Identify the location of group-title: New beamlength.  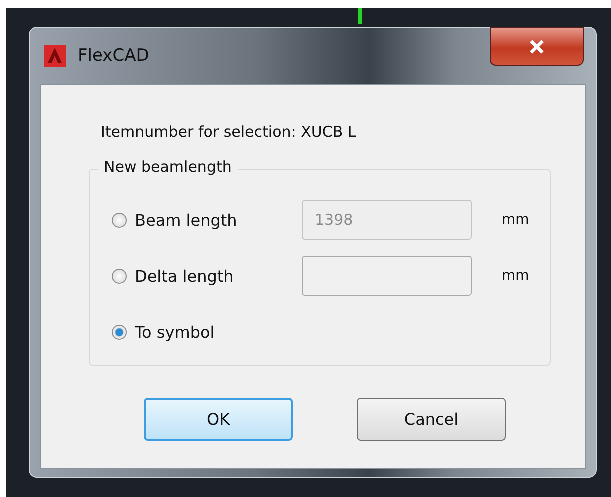
(168, 167).